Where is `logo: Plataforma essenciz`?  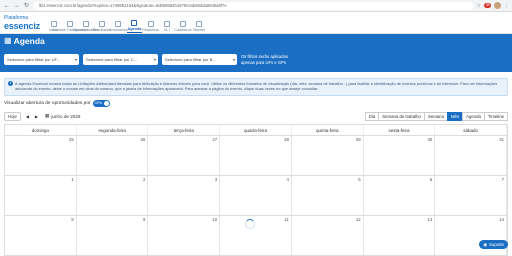 logo: Plataforma essenciz is located at coordinates (23, 23).